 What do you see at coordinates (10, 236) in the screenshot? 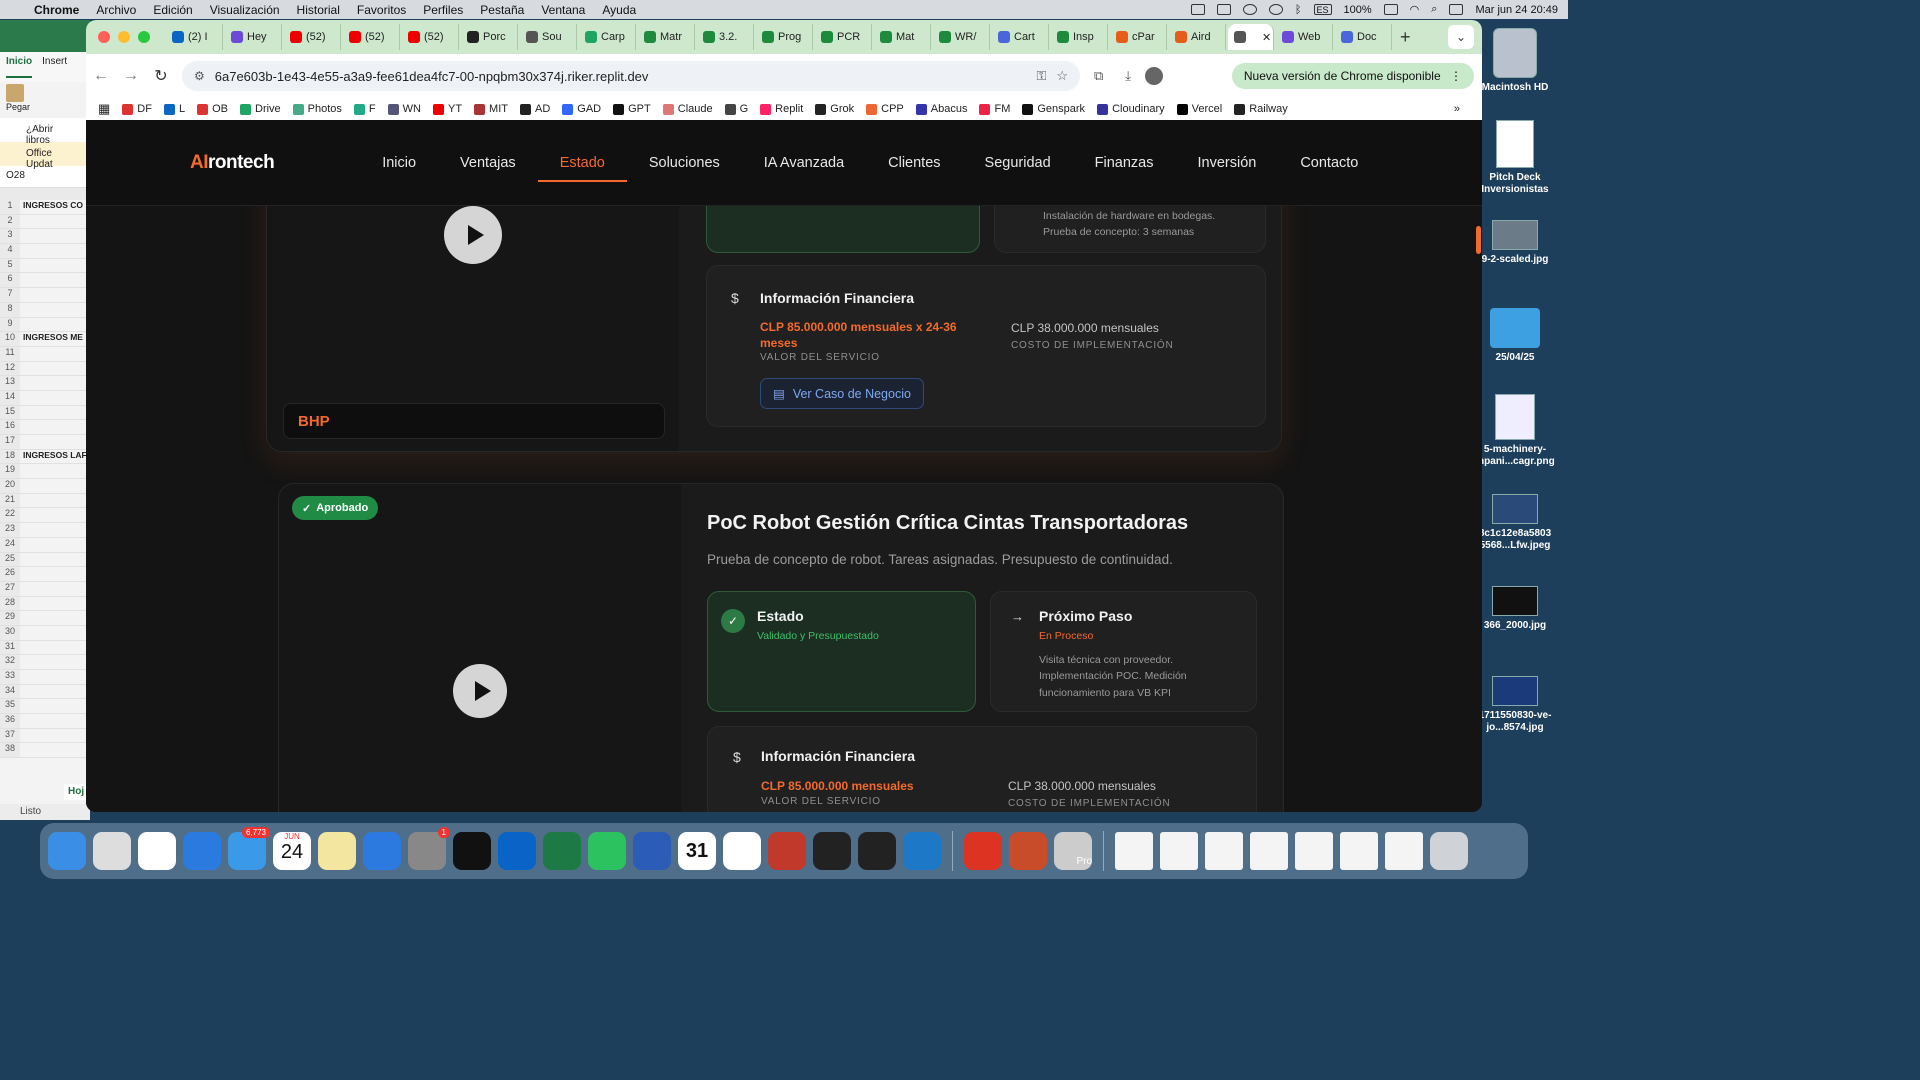
I see `row-number: 3` at bounding box center [10, 236].